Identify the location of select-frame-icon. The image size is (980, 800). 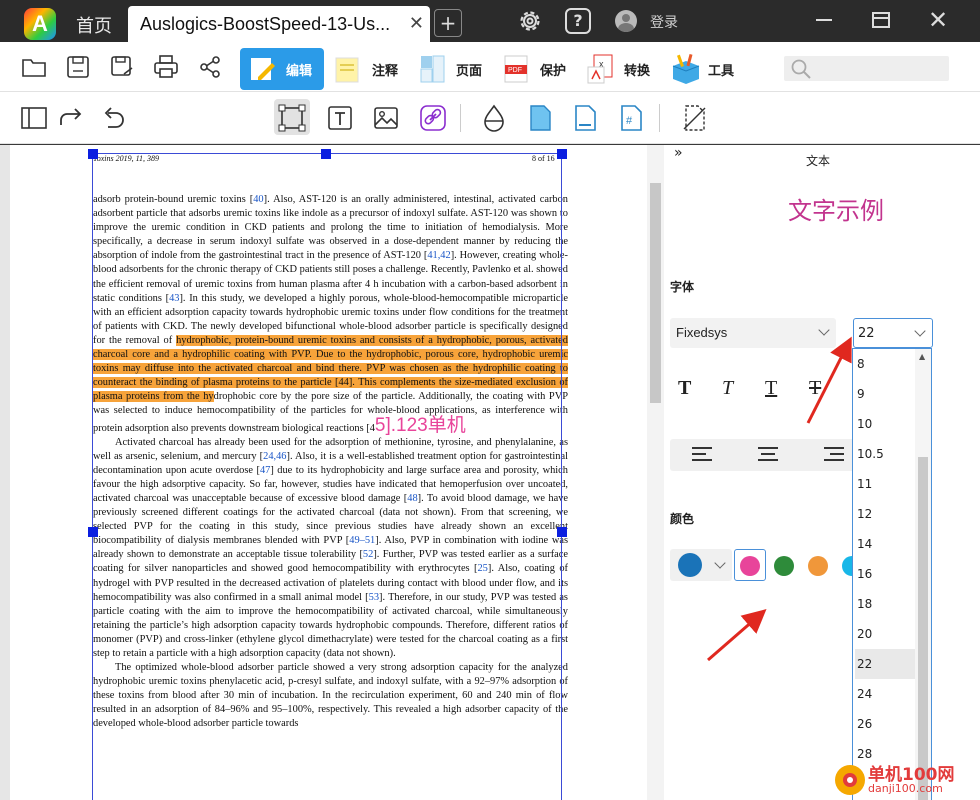
(292, 118).